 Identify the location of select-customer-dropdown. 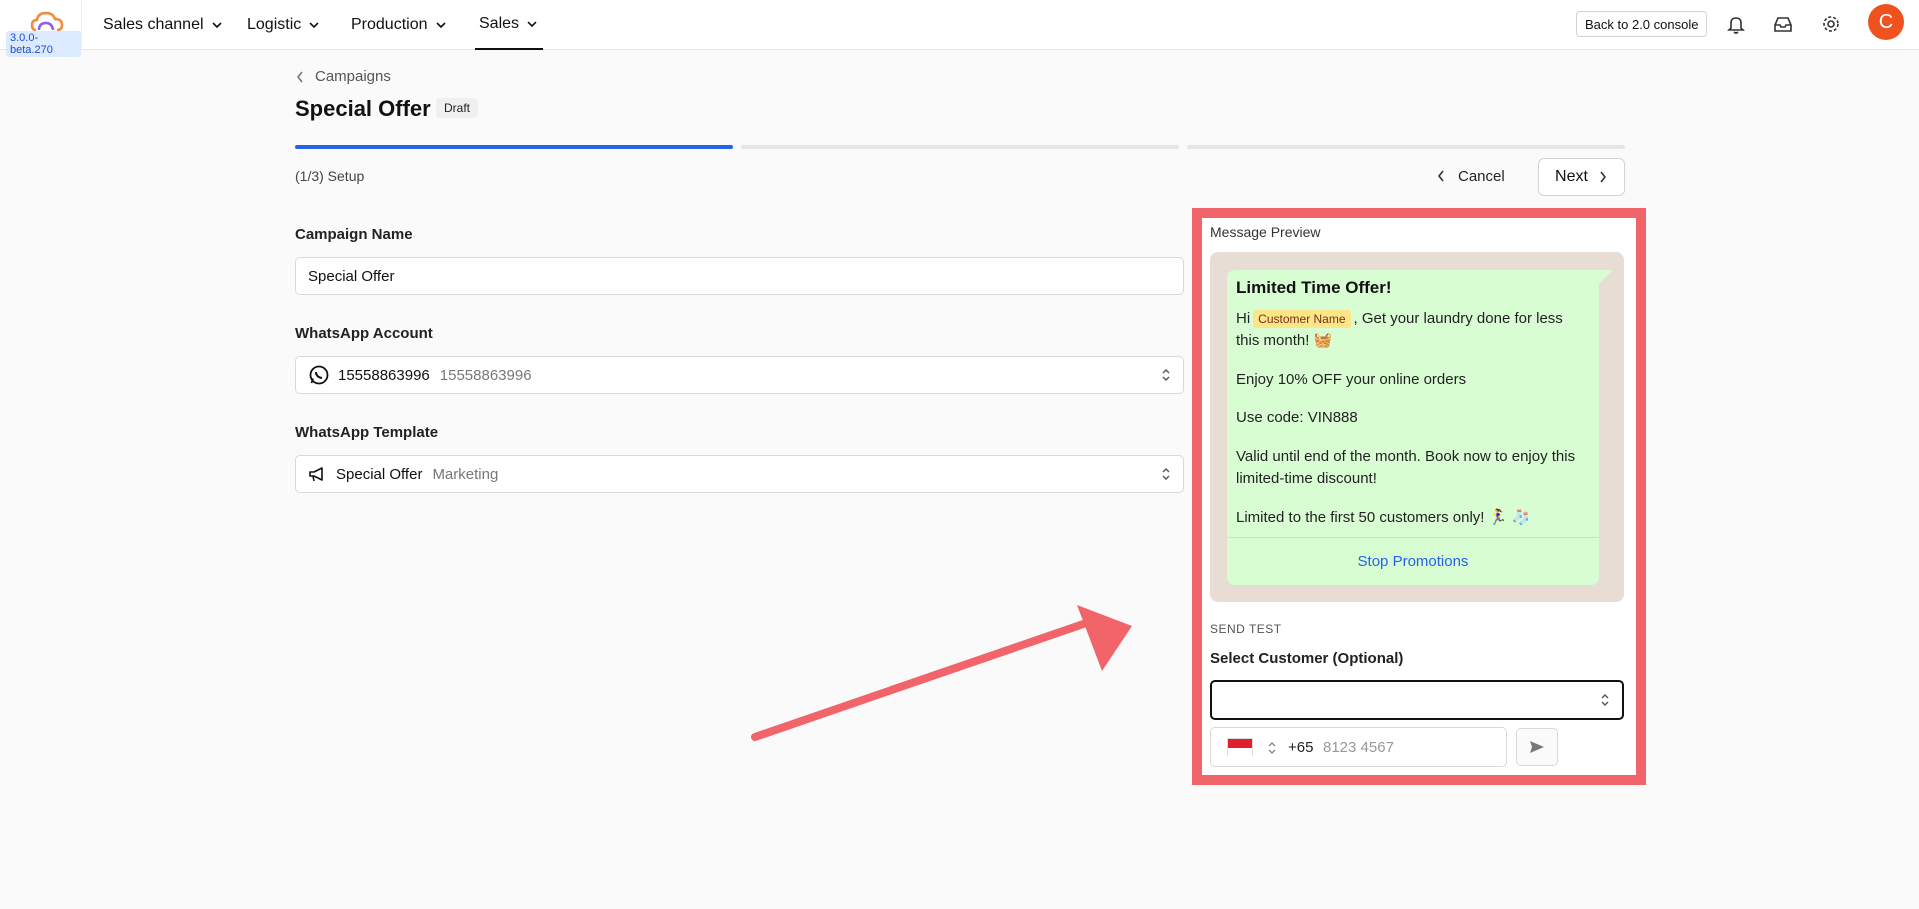
(1417, 700).